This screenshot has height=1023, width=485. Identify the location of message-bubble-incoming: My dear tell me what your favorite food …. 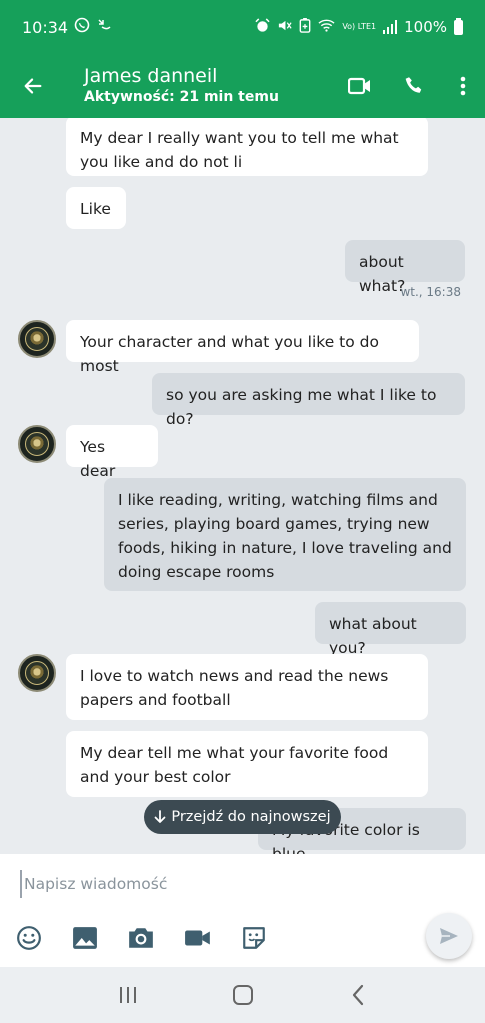
(247, 764).